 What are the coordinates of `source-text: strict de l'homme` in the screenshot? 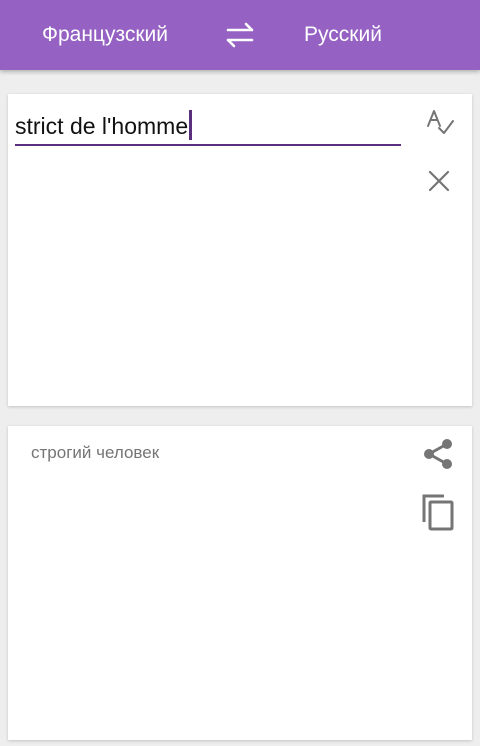 It's located at (102, 126).